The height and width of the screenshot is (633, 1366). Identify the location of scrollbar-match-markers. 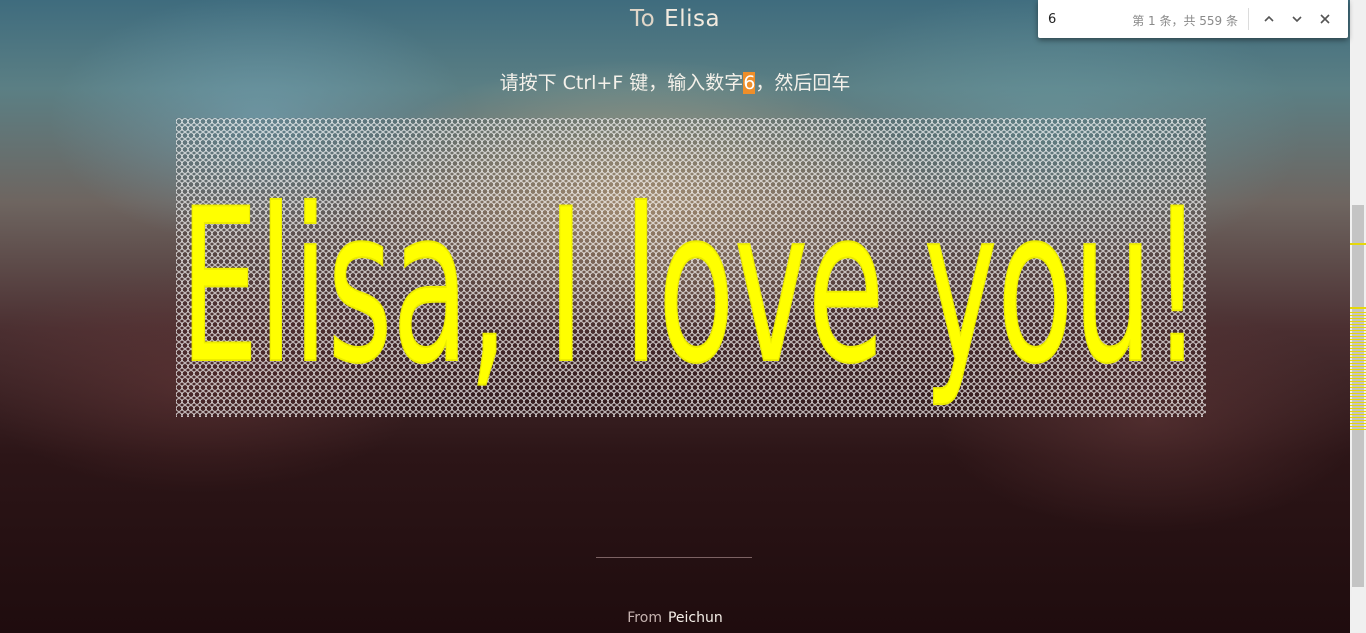
(1358, 316).